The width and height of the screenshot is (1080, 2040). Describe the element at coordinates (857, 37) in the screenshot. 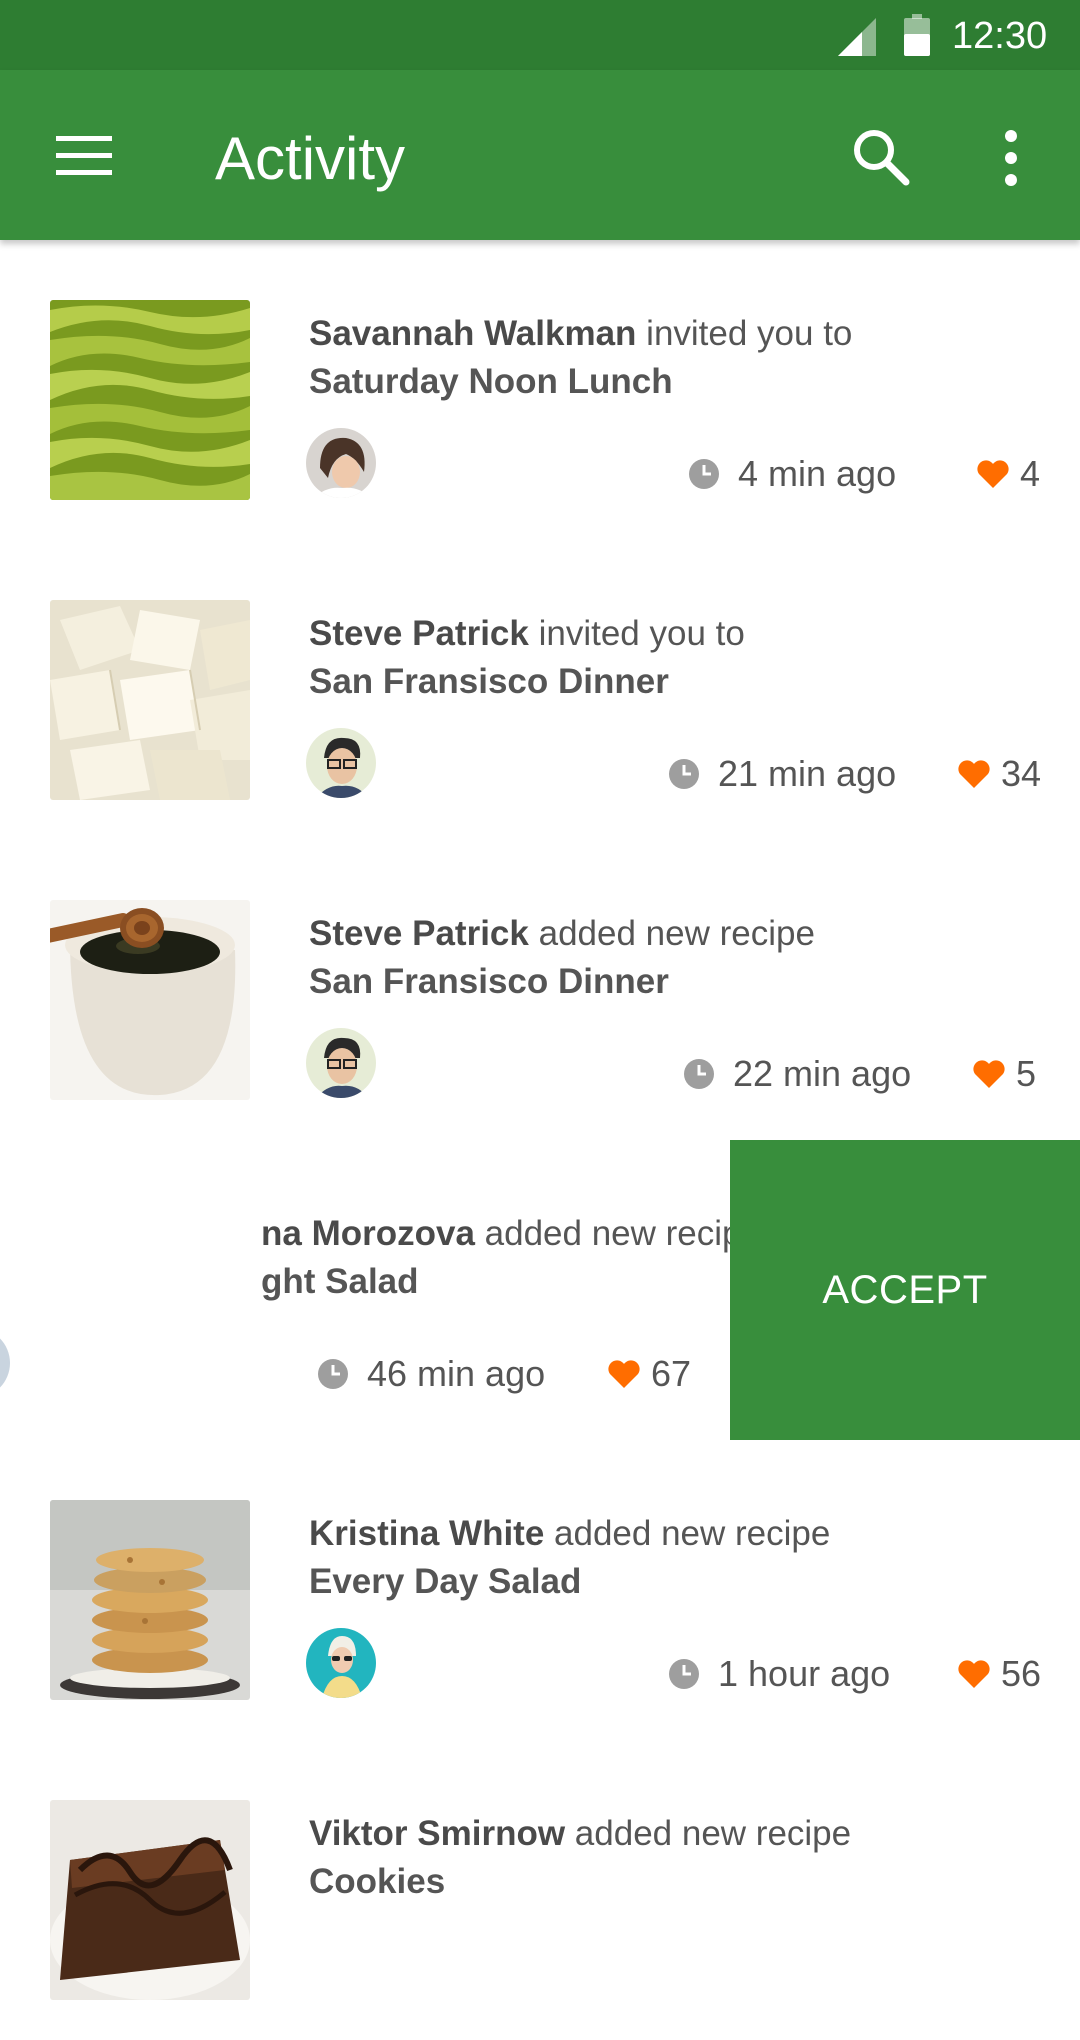

I see `signal-icon` at that location.